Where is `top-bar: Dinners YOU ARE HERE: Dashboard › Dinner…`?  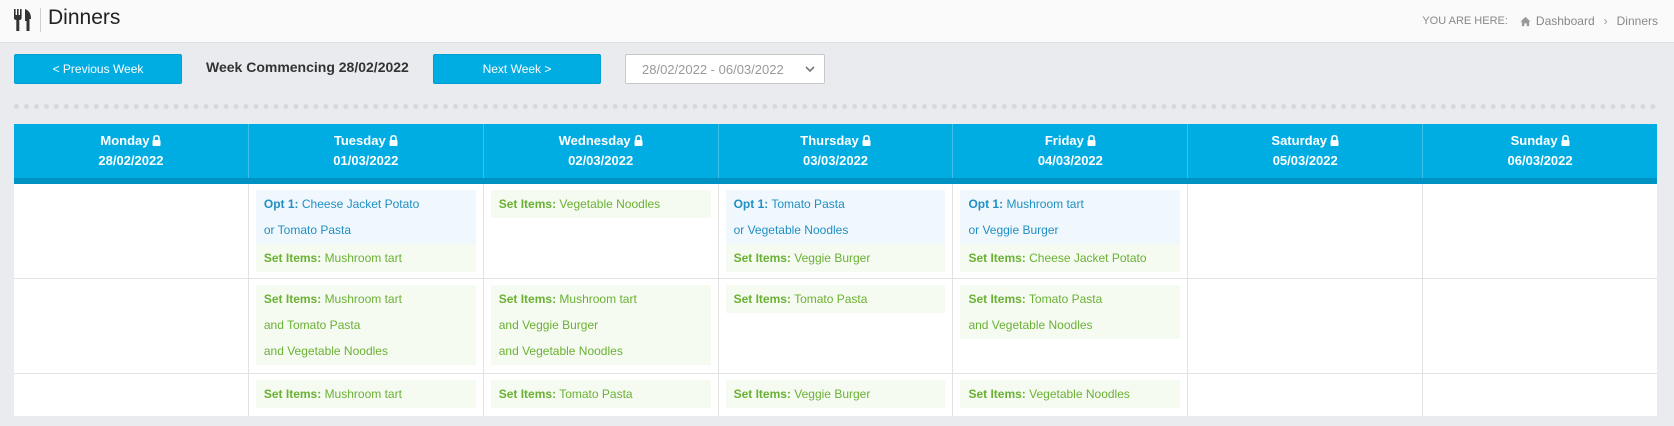 top-bar: Dinners YOU ARE HERE: Dashboard › Dinner… is located at coordinates (837, 21).